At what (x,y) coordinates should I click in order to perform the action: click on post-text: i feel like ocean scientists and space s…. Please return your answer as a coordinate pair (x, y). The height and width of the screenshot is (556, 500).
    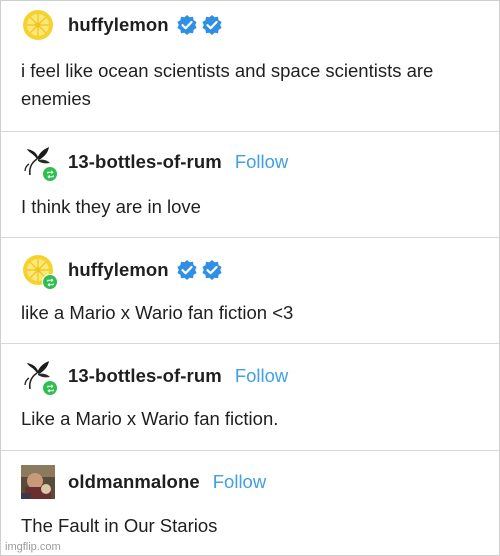
    Looking at the image, I should click on (227, 84).